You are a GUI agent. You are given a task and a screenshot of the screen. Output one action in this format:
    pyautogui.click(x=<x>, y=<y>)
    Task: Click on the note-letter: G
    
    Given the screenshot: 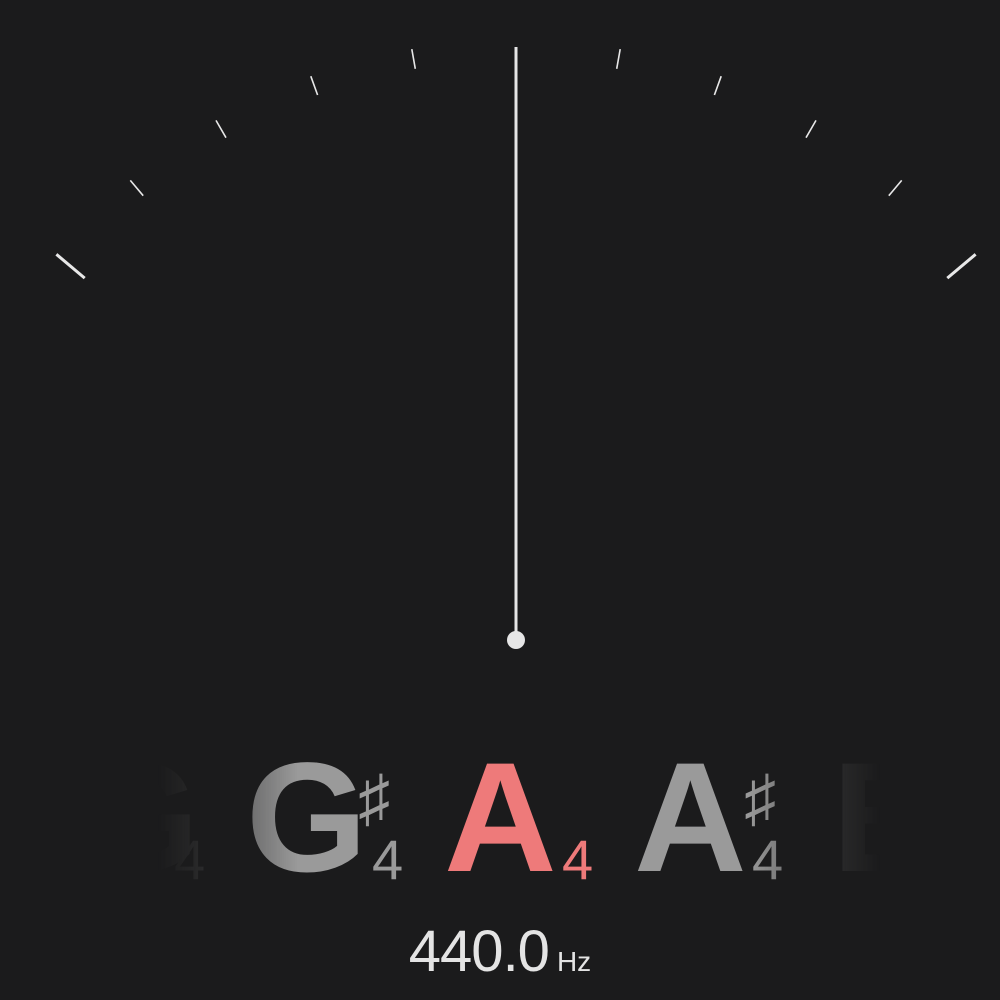 What is the action you would take?
    pyautogui.click(x=306, y=820)
    